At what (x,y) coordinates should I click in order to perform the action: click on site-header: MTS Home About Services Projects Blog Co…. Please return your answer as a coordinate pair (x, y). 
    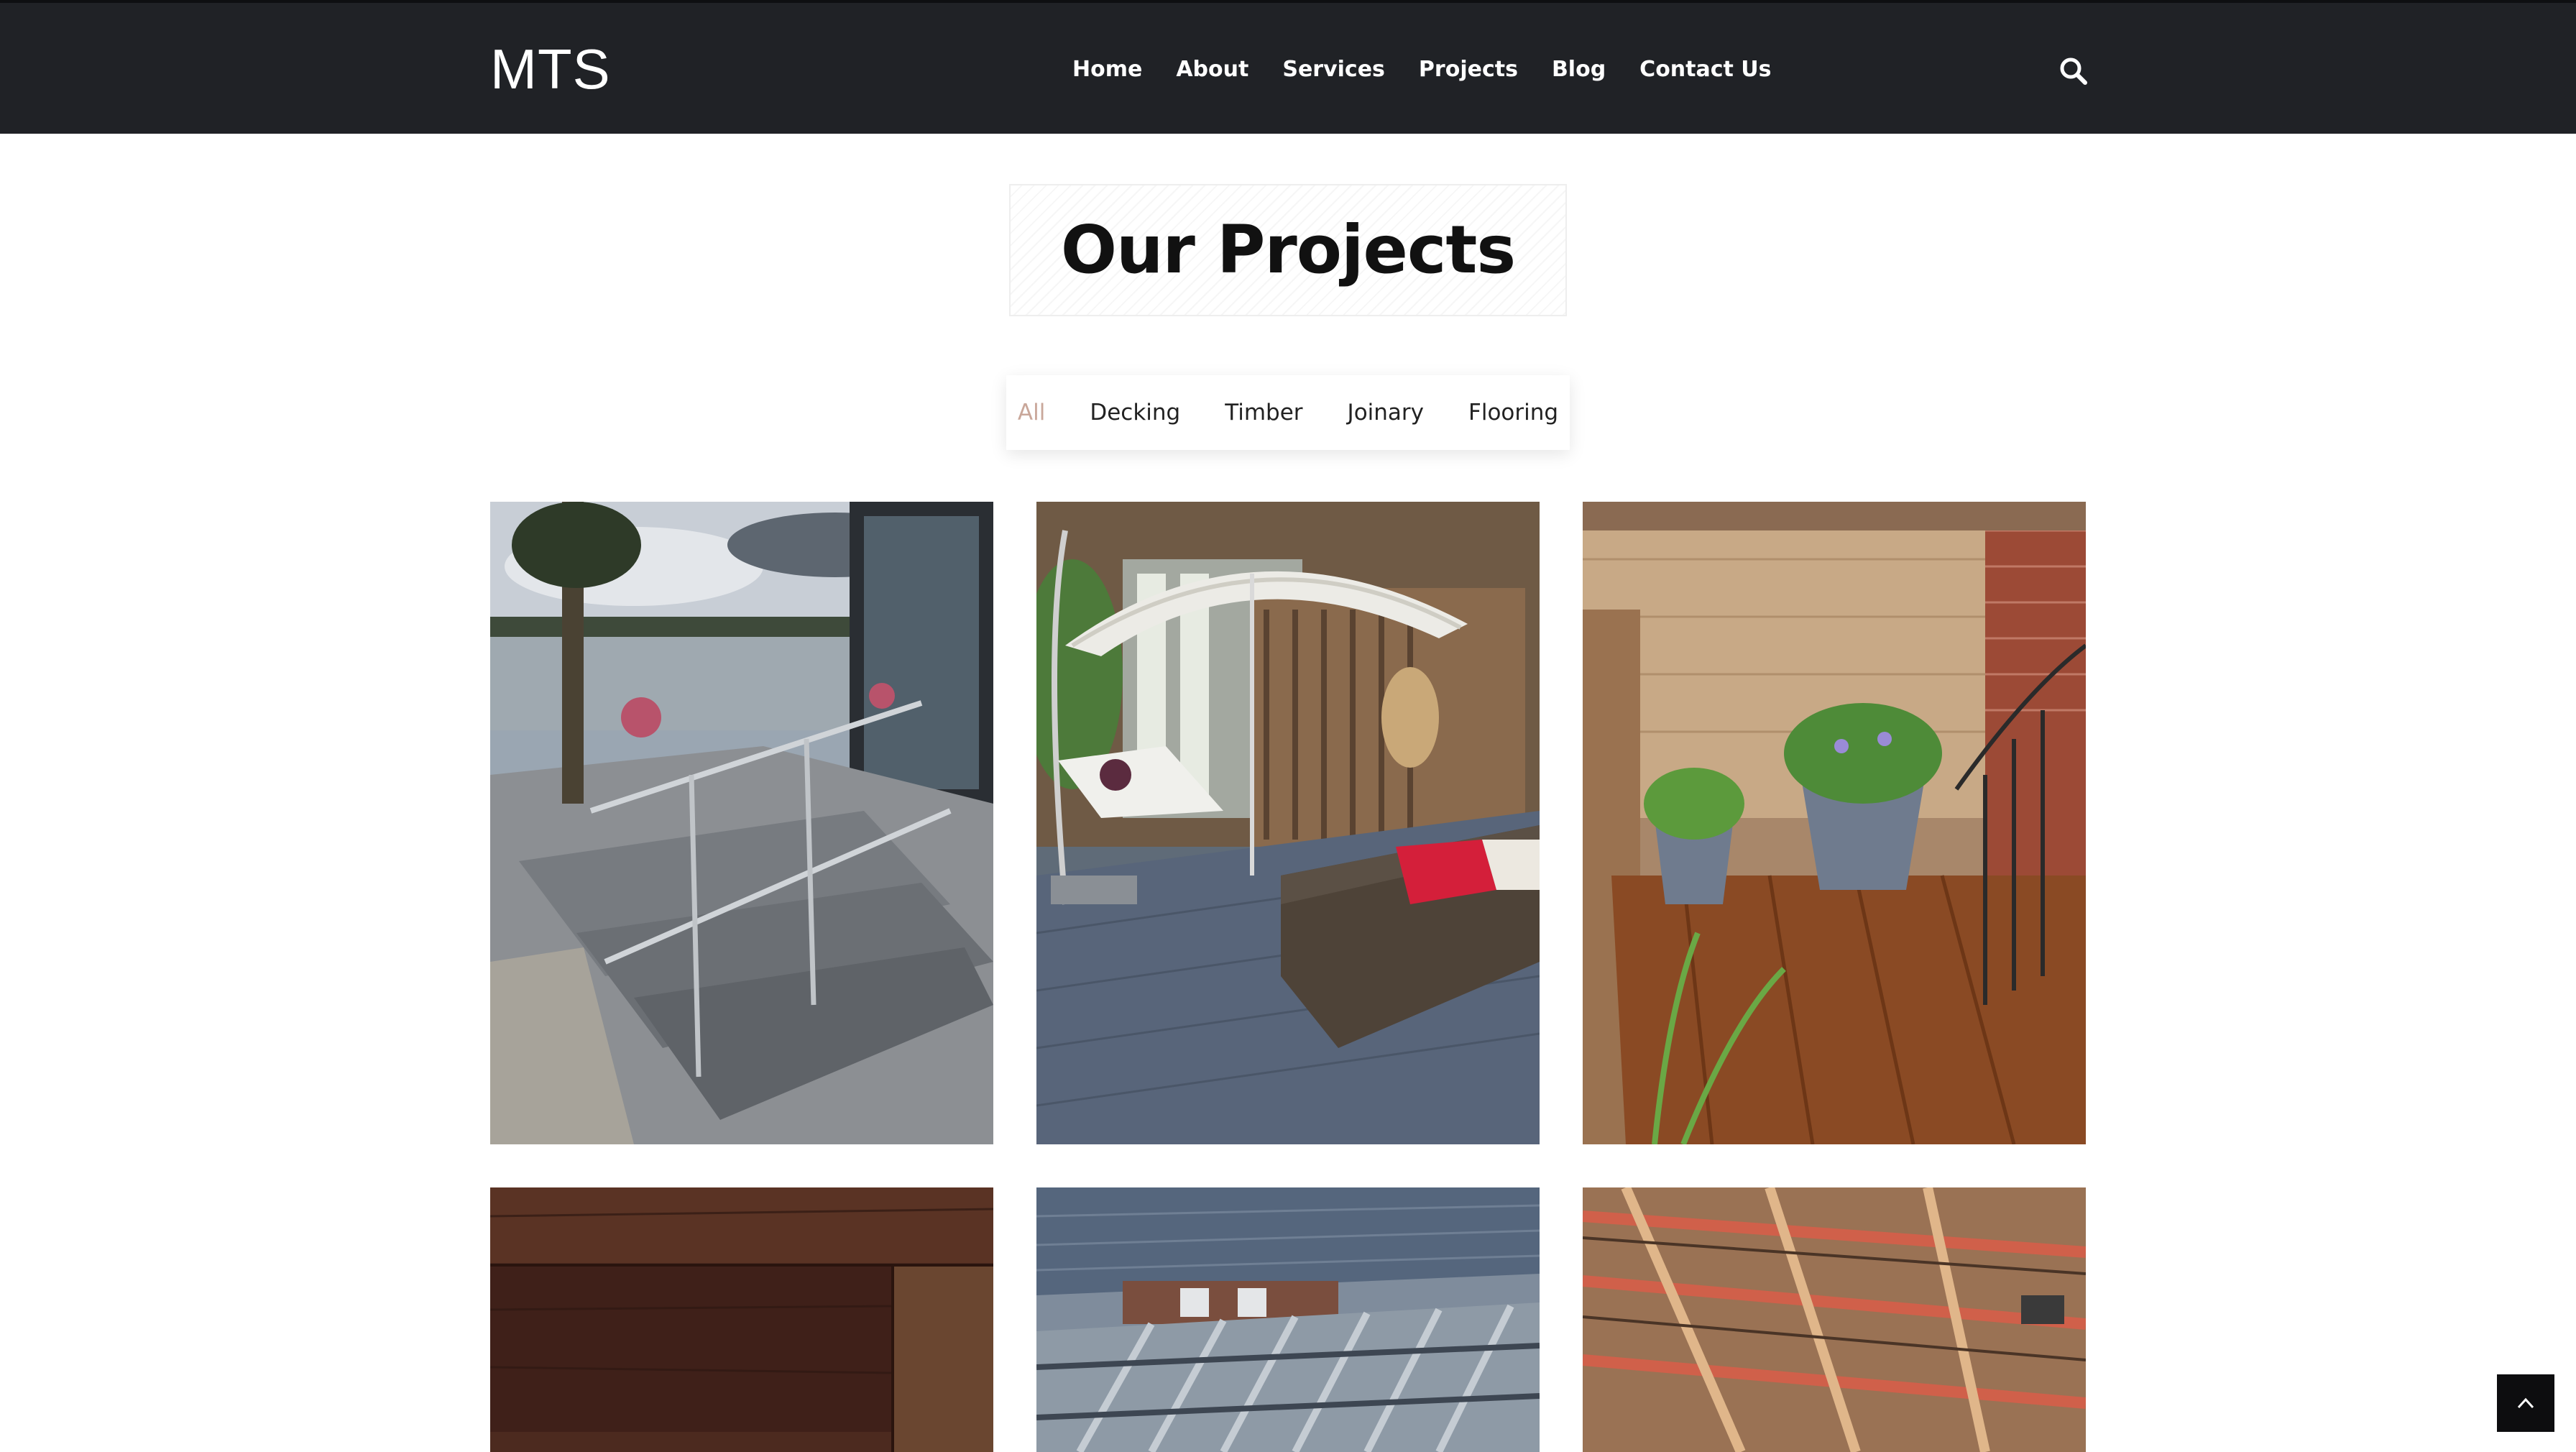
    Looking at the image, I should click on (1288, 67).